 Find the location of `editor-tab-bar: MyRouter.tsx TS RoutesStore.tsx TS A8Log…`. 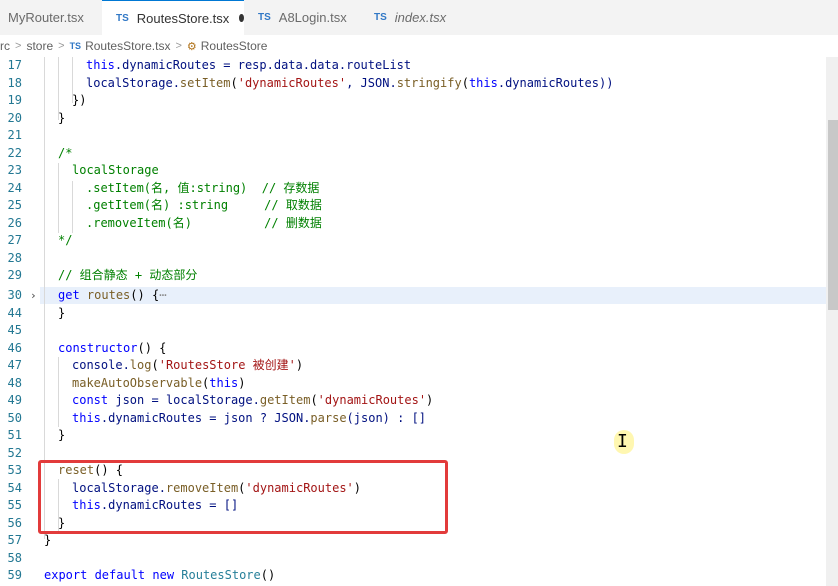

editor-tab-bar: MyRouter.tsx TS RoutesStore.tsx TS A8Log… is located at coordinates (419, 18).